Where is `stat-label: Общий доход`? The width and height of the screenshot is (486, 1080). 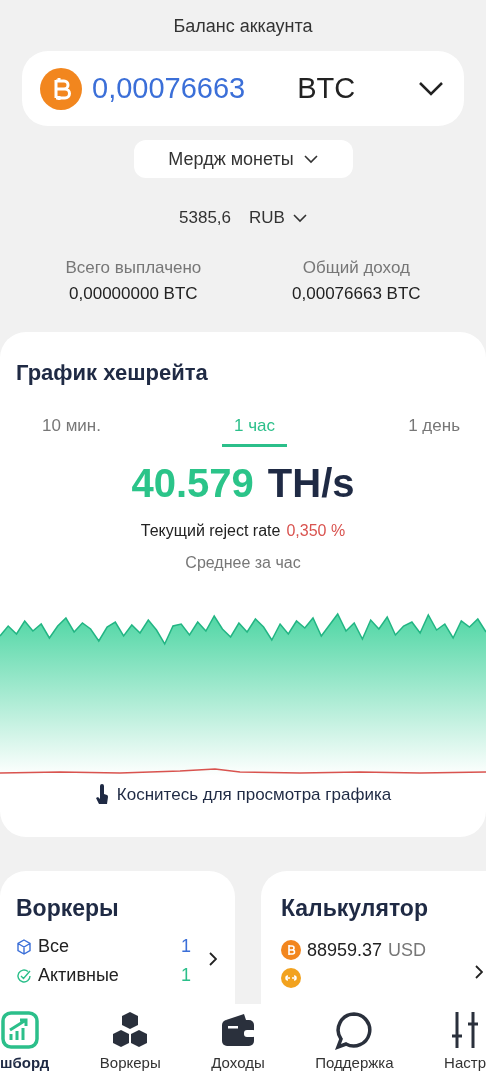 stat-label: Общий доход is located at coordinates (356, 268).